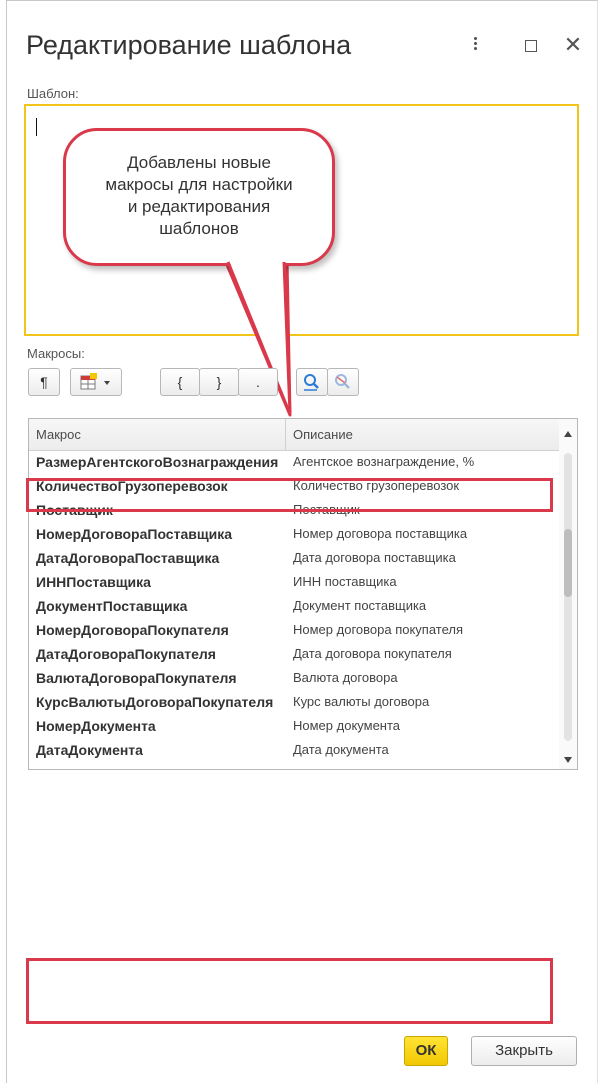 Image resolution: width=599 pixels, height=1084 pixels. I want to click on description-cell: Документ поставщика, so click(422, 606).